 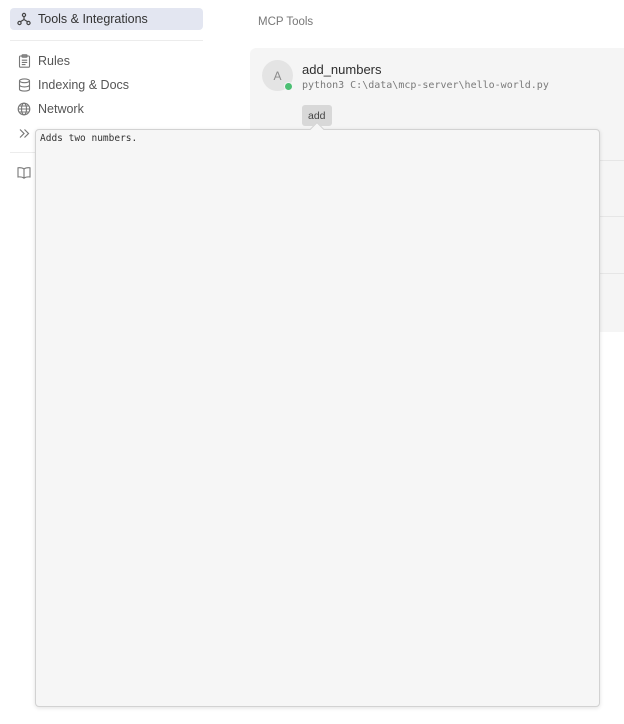 What do you see at coordinates (24, 109) in the screenshot?
I see `globe-icon` at bounding box center [24, 109].